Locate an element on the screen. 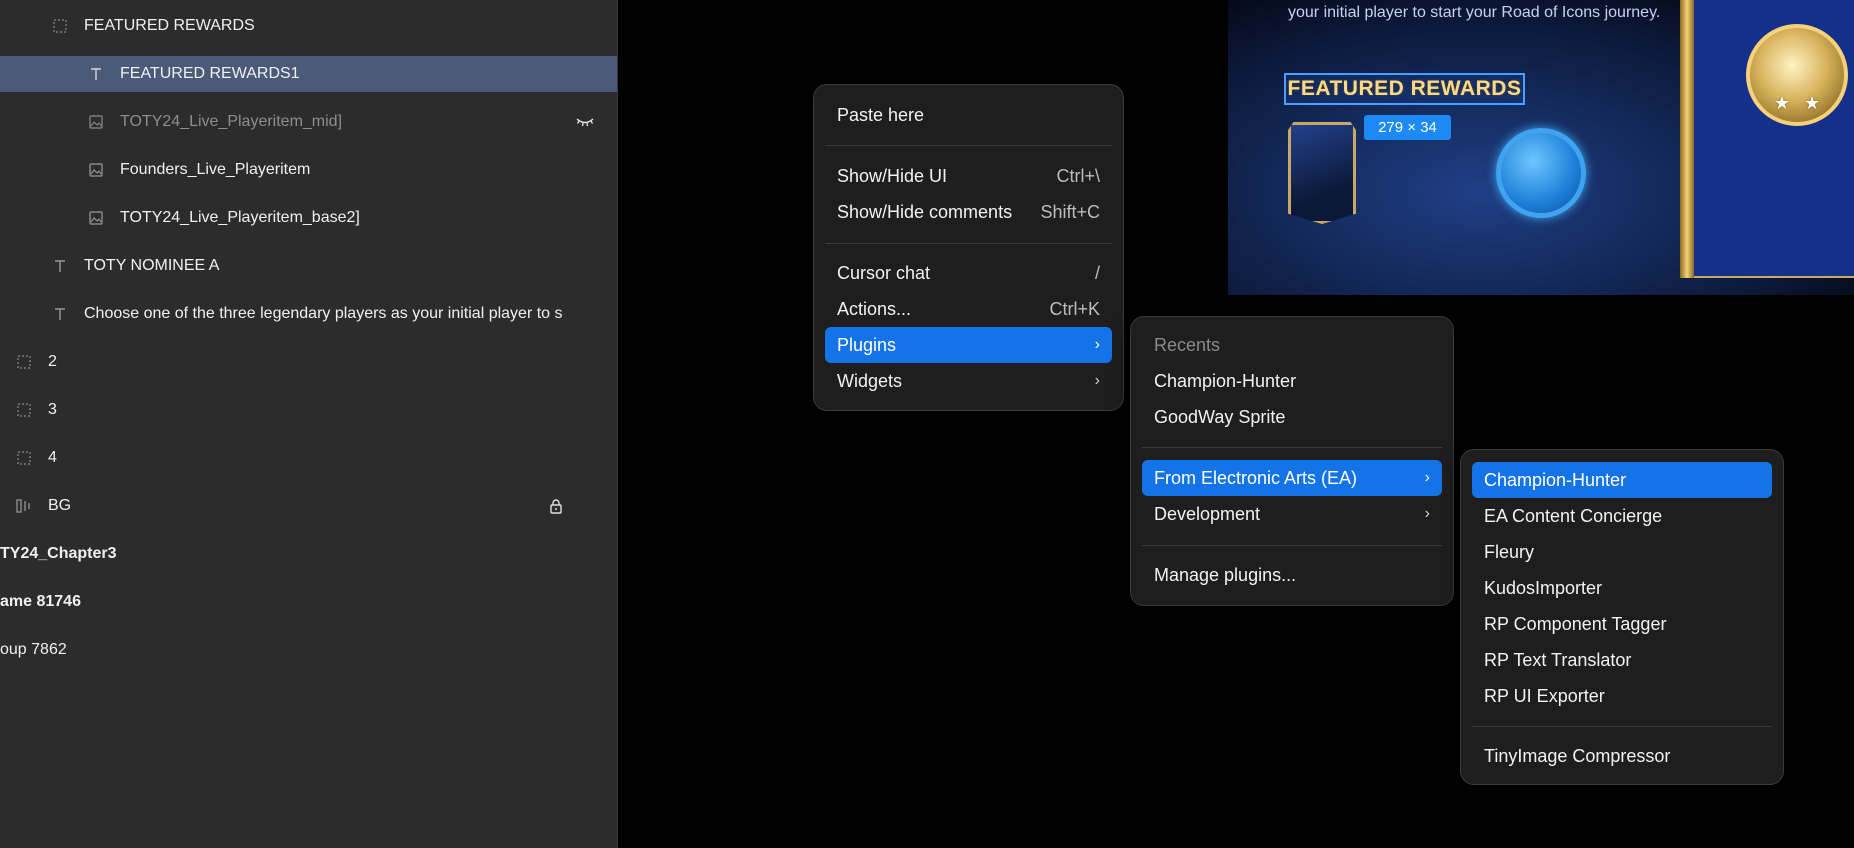 The width and height of the screenshot is (1854, 848). widgets-menu-item: Widgets › is located at coordinates (968, 381).